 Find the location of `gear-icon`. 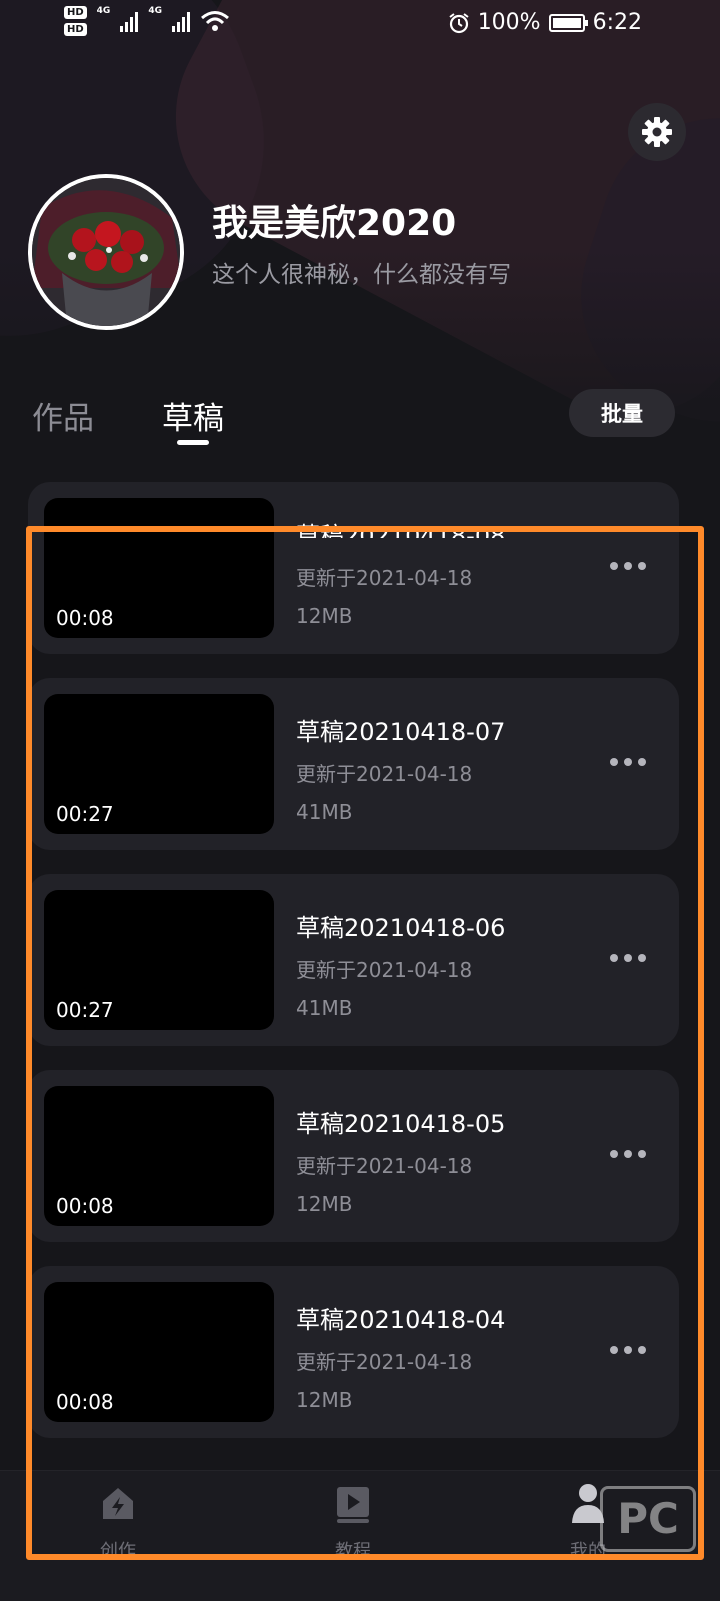

gear-icon is located at coordinates (657, 132).